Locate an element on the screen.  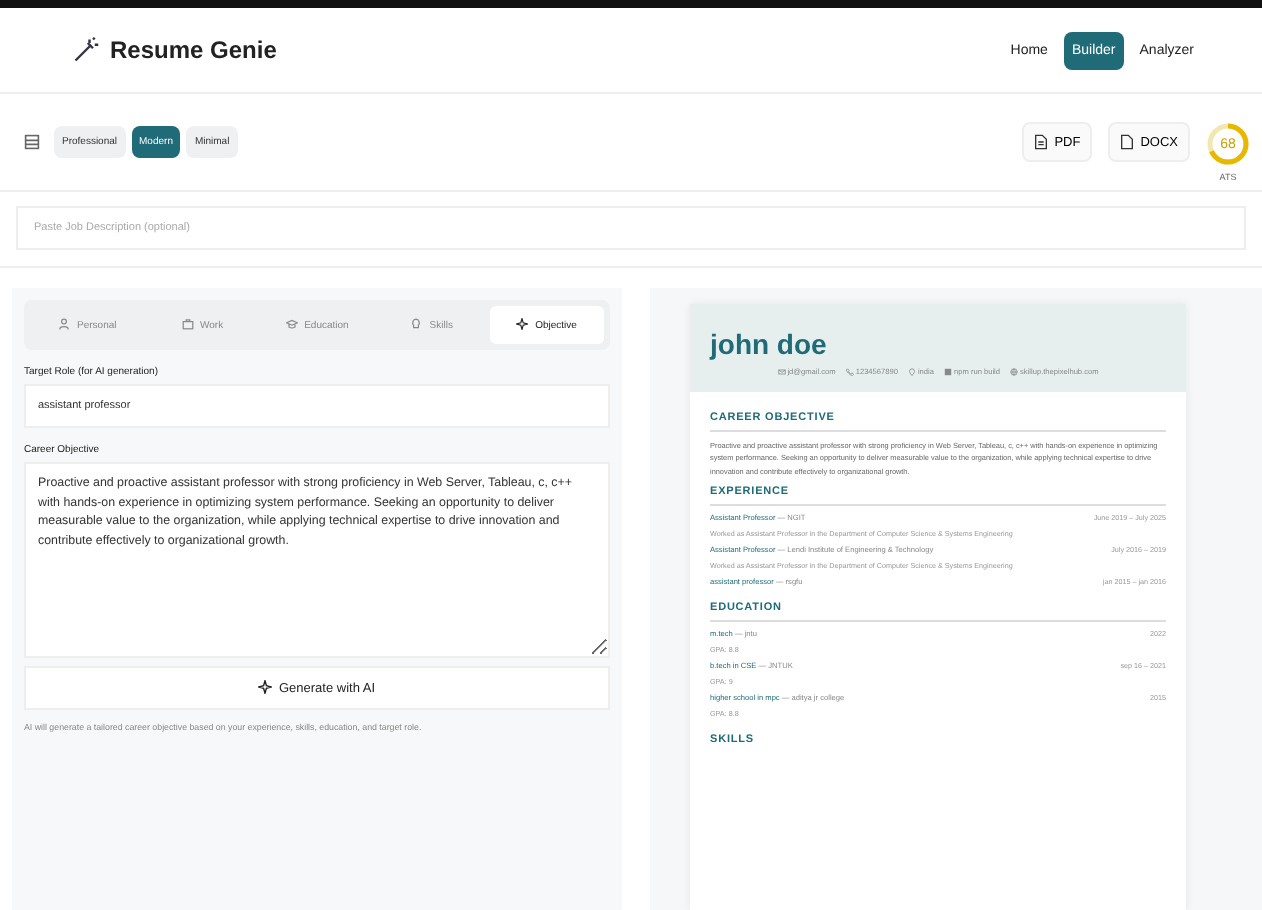
phone-icon is located at coordinates (849, 372).